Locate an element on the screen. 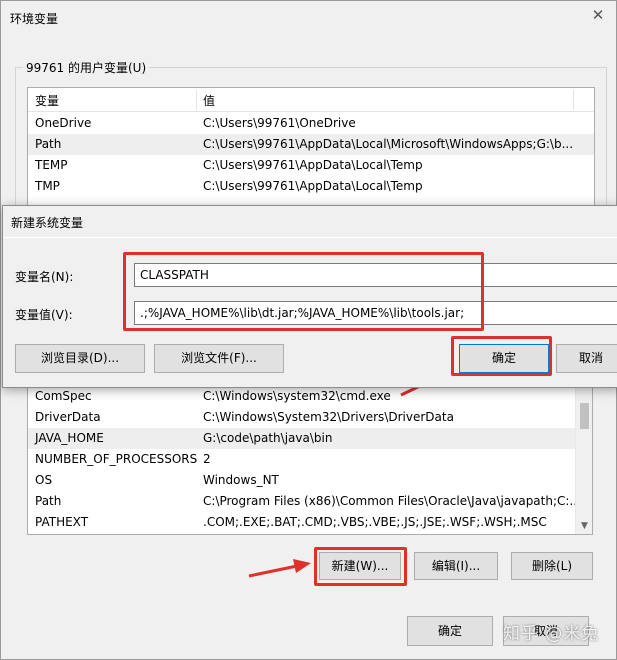 This screenshot has height=660, width=617. variable-name: DriverData is located at coordinates (68, 417).